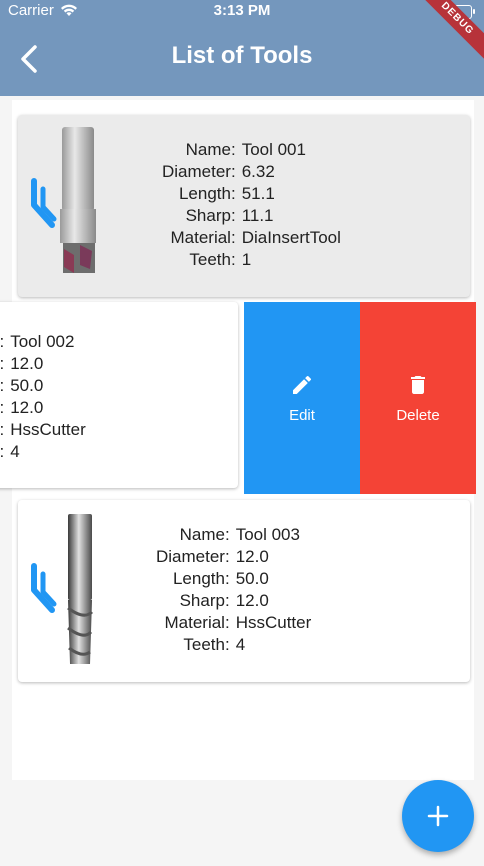 The image size is (484, 866). I want to click on name-label: e:, so click(2, 342).